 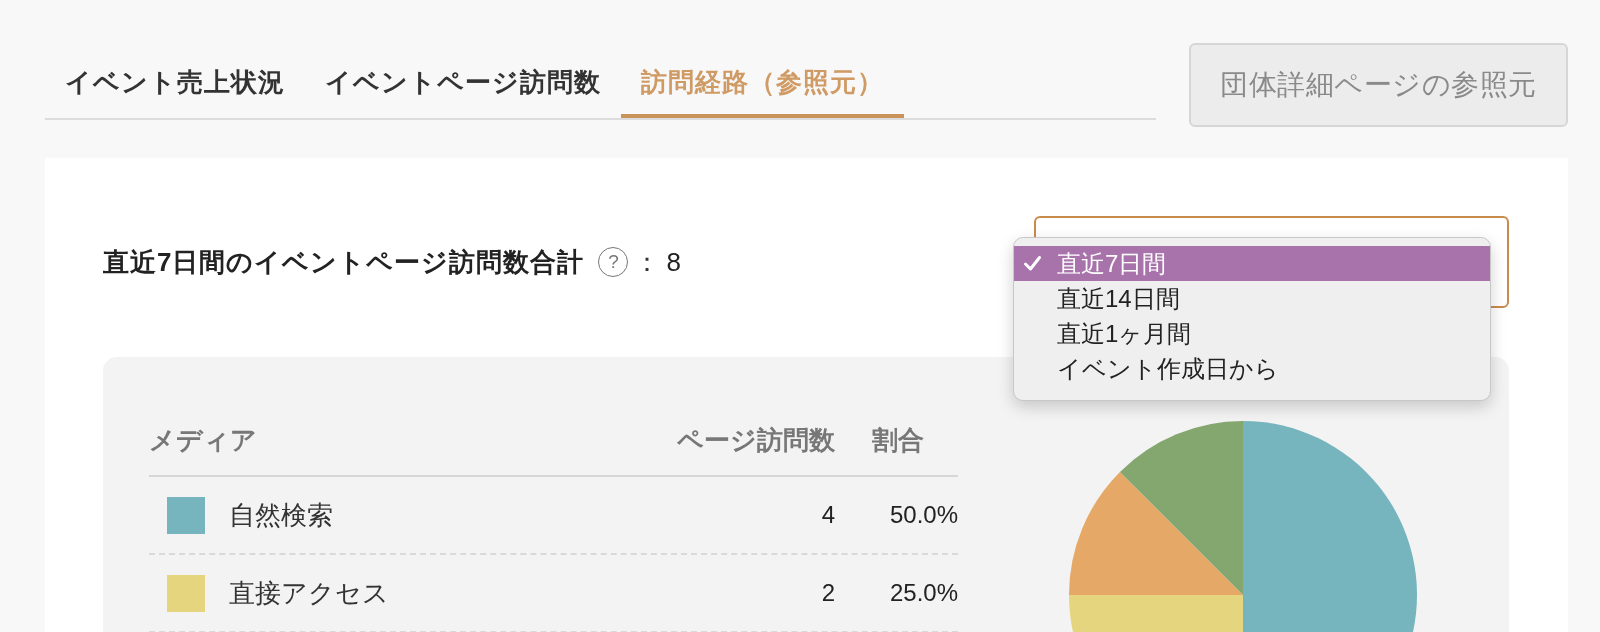 What do you see at coordinates (463, 82) in the screenshot?
I see `tab: イベントページ訪問数` at bounding box center [463, 82].